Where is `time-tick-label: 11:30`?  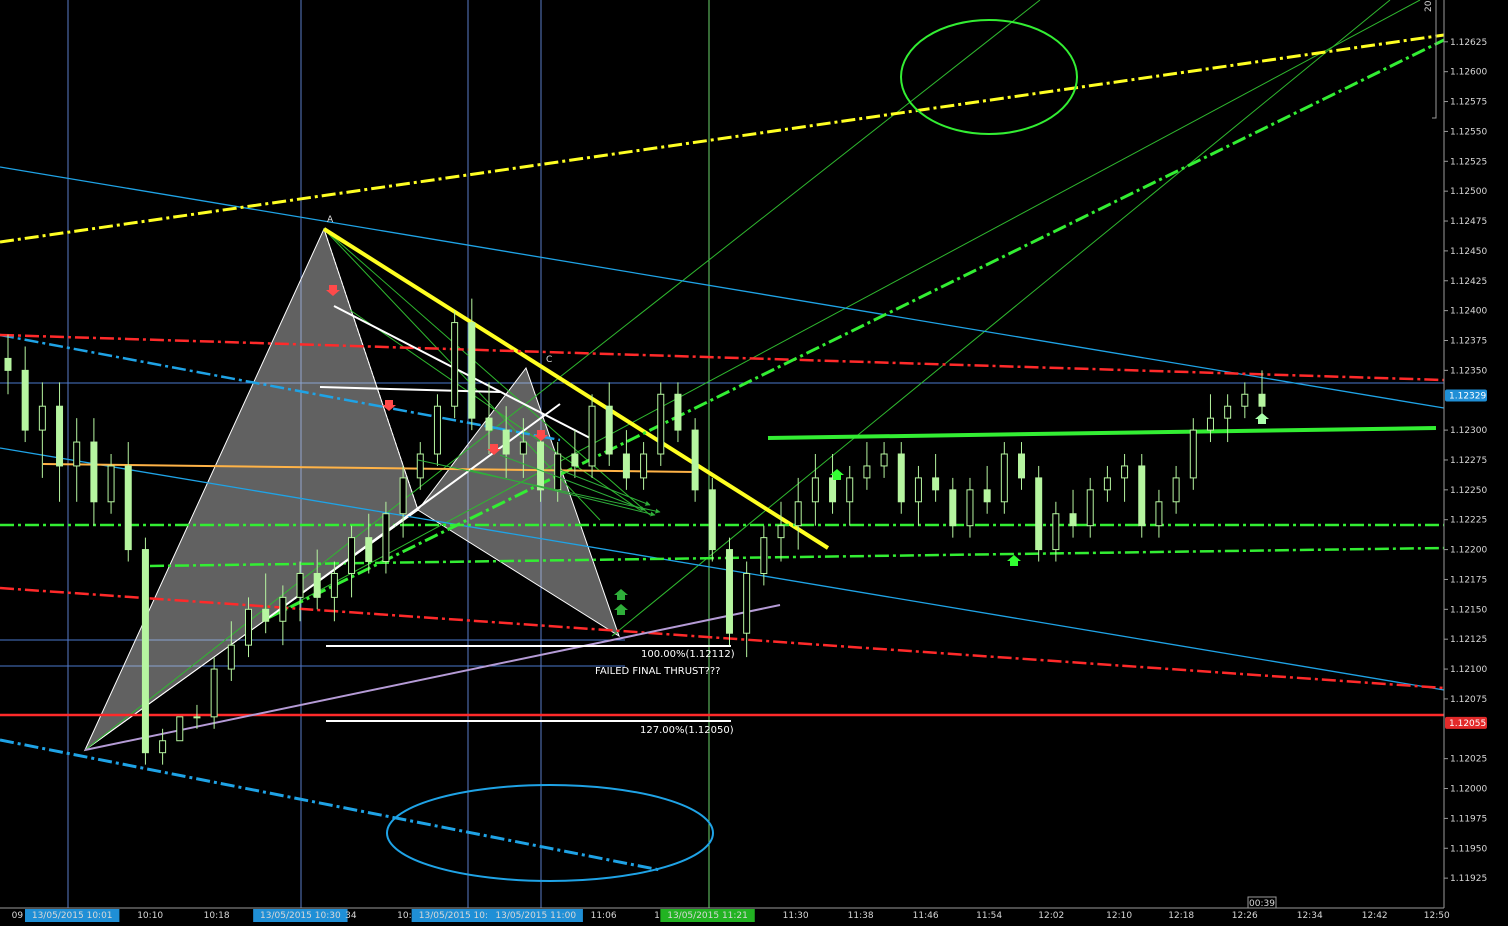 time-tick-label: 11:30 is located at coordinates (796, 916).